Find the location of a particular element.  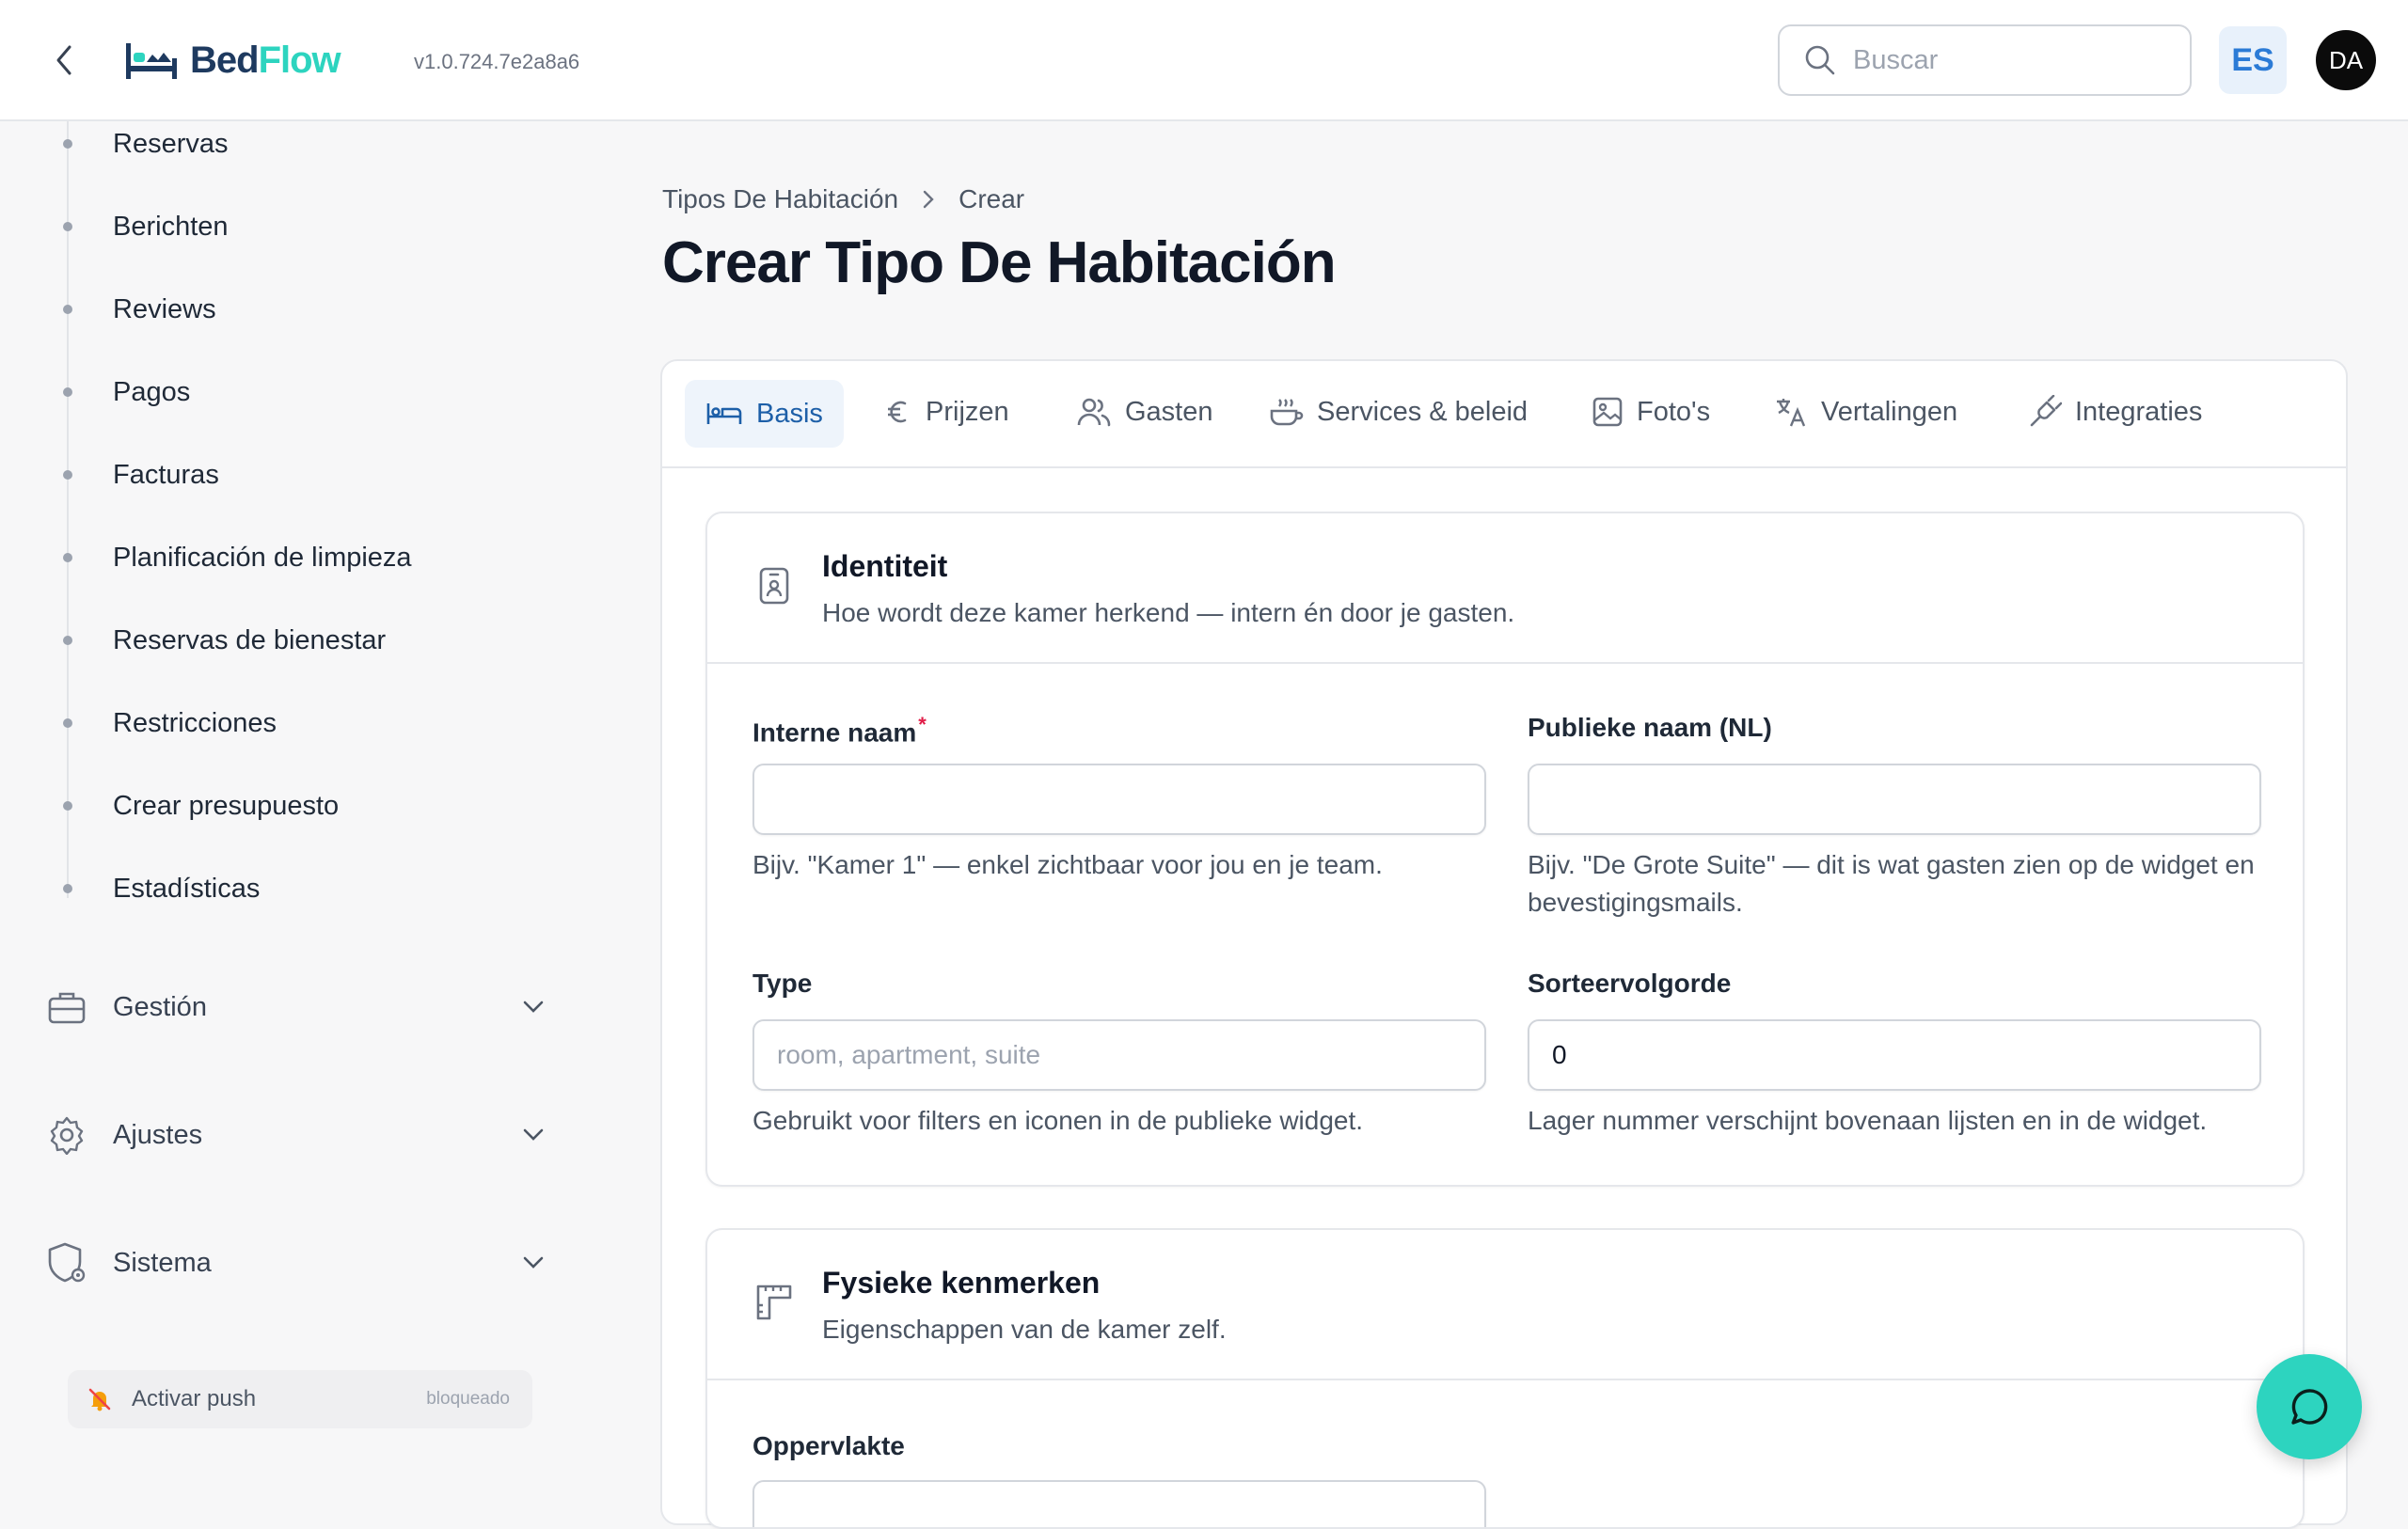

section-description: Eigenschappen van de kamer zelf. is located at coordinates (1025, 1329).